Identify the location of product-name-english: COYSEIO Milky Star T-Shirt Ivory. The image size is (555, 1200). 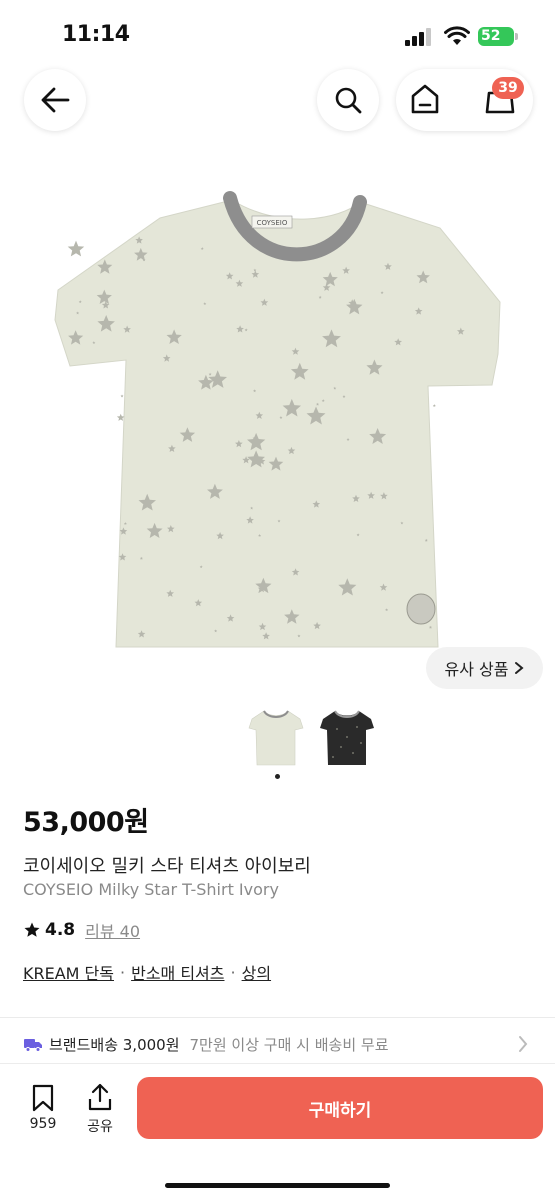
(151, 889).